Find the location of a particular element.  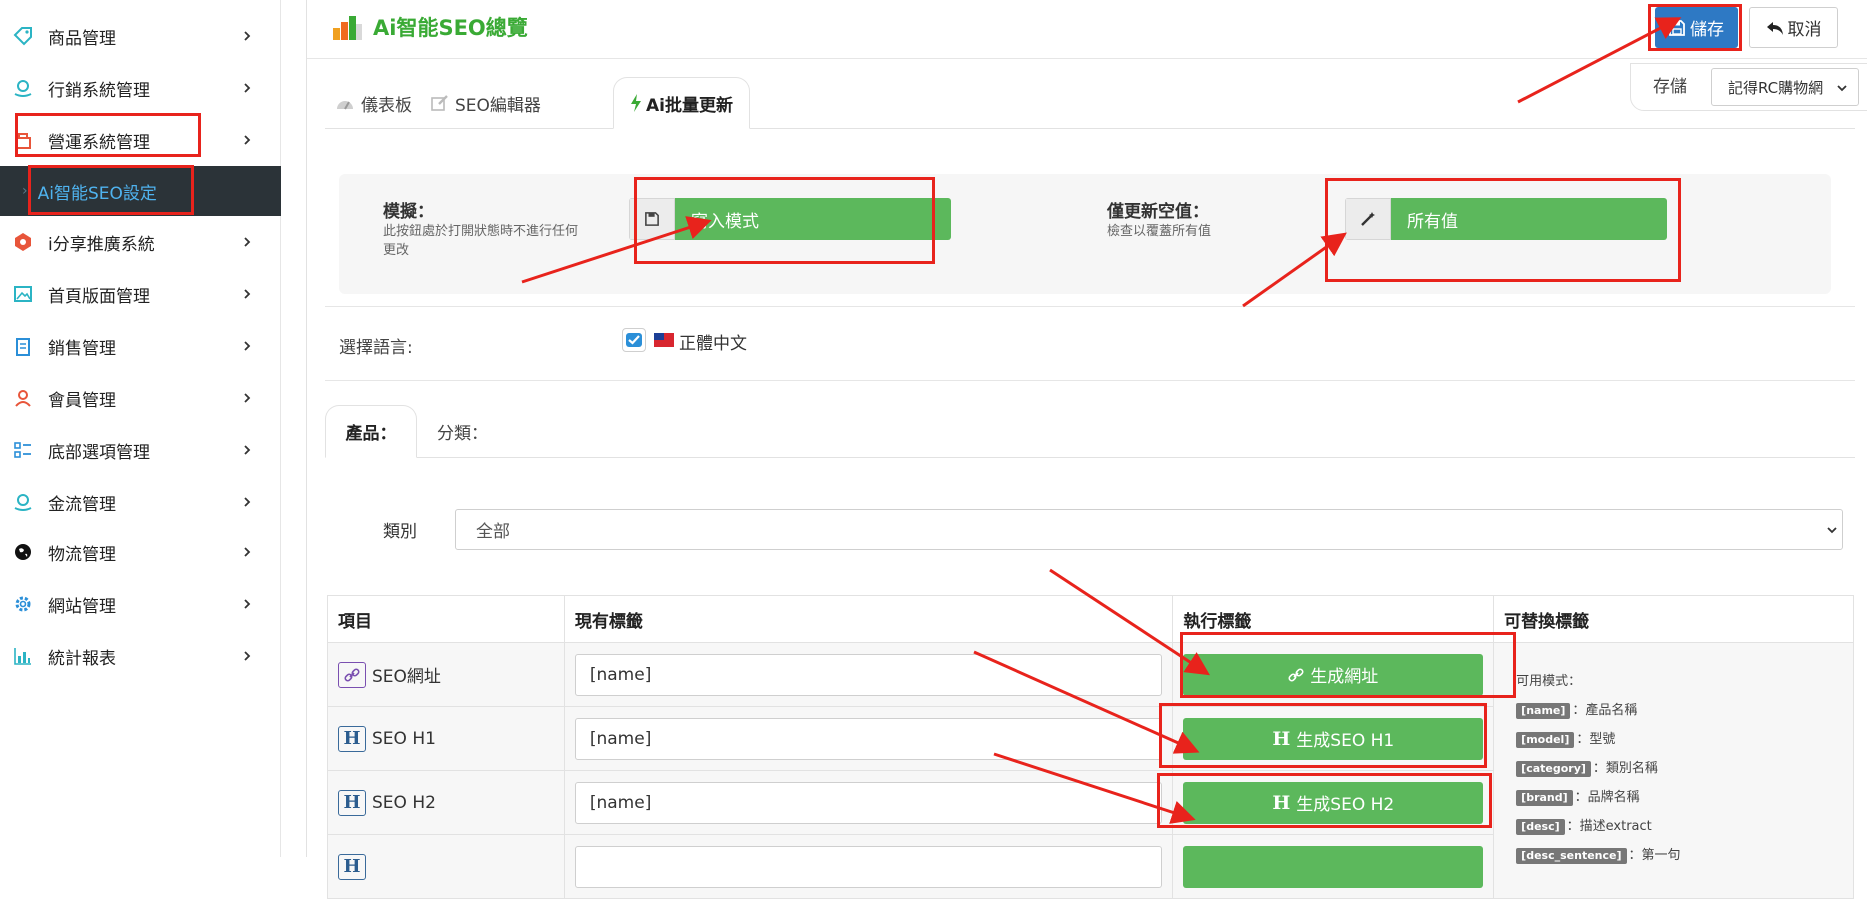

tab-ai-batch-update: Ai批量更新 is located at coordinates (681, 103).